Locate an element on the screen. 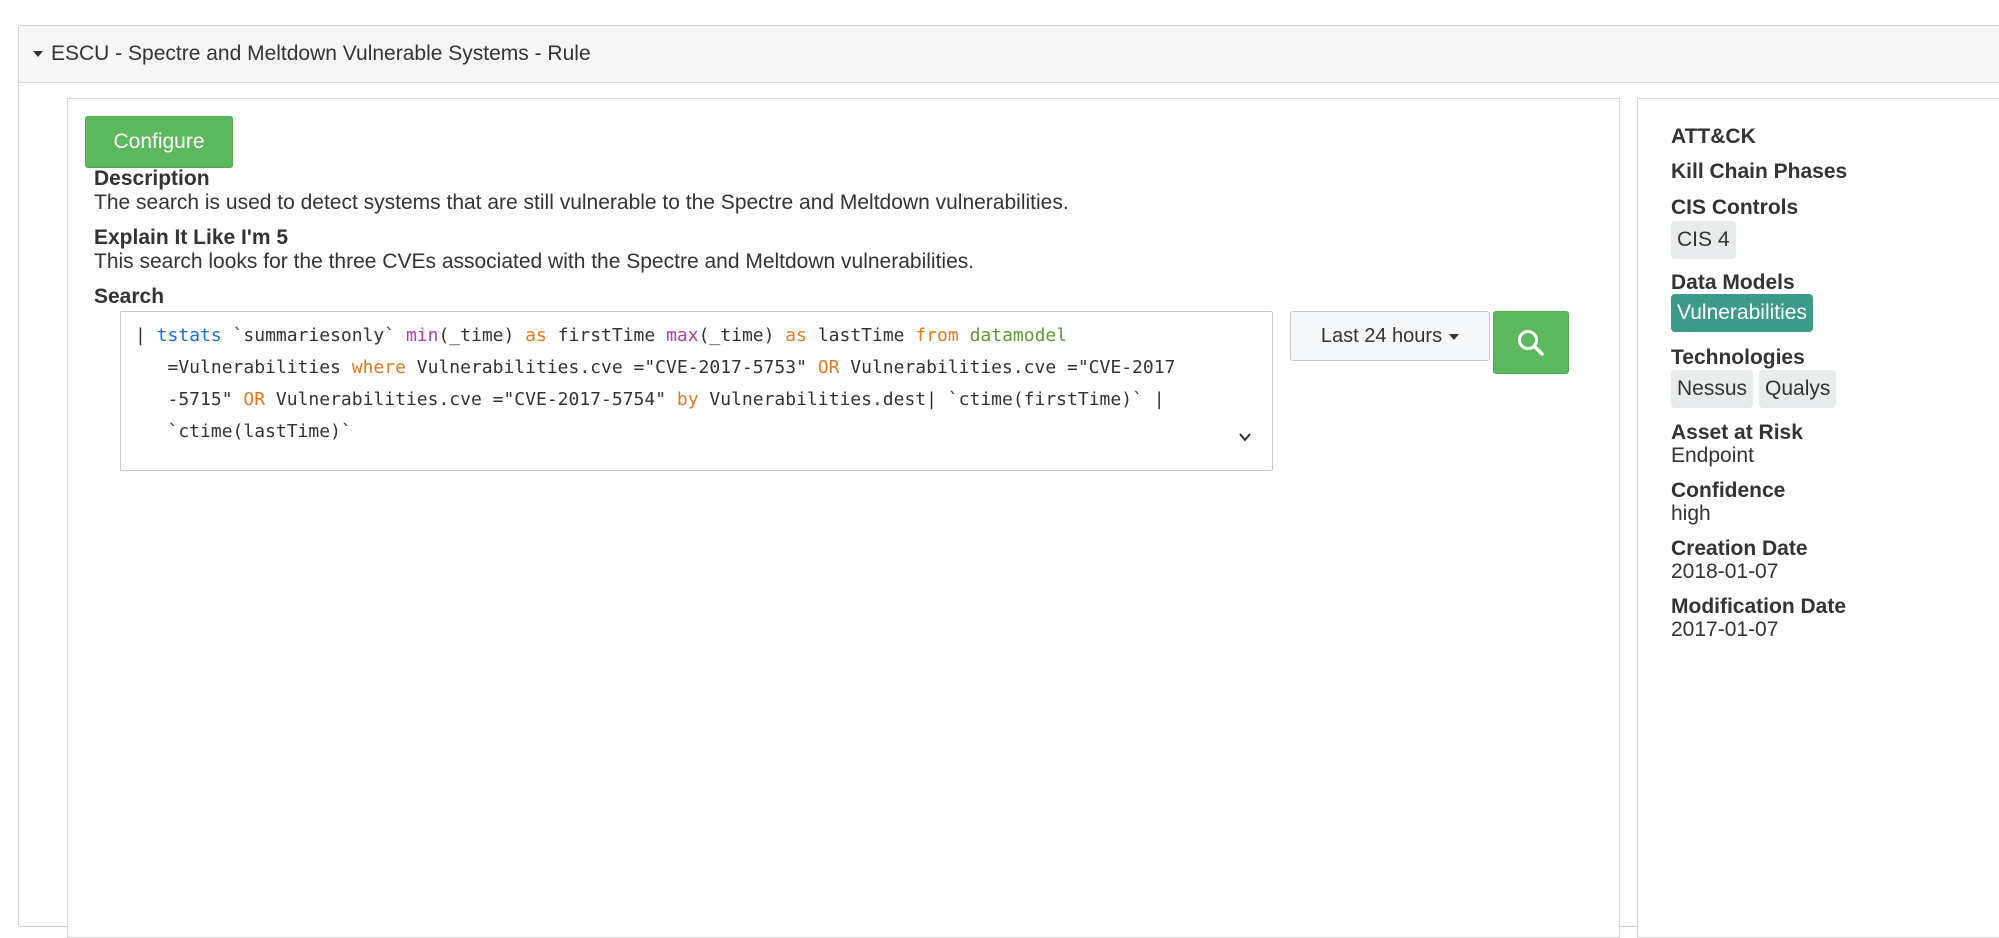 The image size is (1999, 938). technologies-tags: Nessus Qualys is located at coordinates (1754, 389).